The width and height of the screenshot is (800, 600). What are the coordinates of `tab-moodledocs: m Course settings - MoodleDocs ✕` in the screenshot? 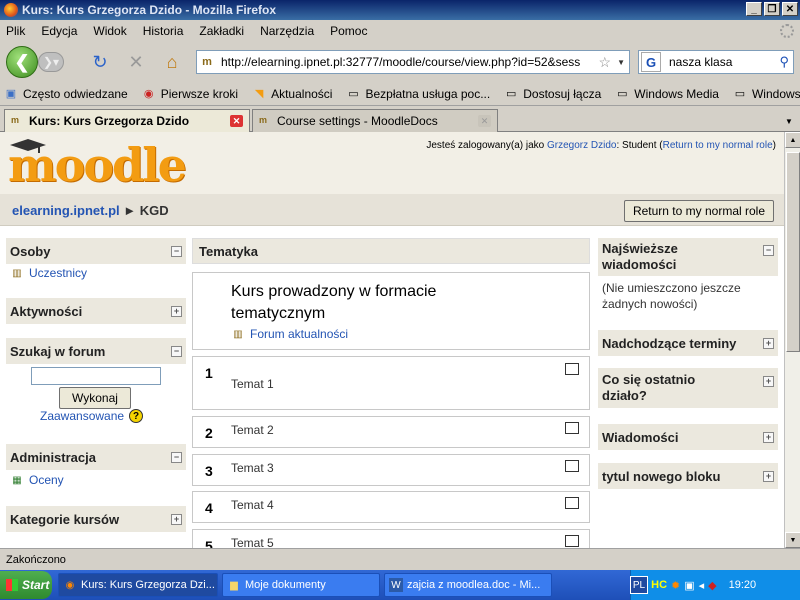 It's located at (375, 120).